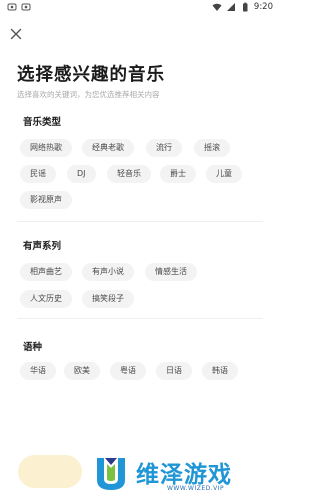  What do you see at coordinates (38, 371) in the screenshot?
I see `chip-language: 华语` at bounding box center [38, 371].